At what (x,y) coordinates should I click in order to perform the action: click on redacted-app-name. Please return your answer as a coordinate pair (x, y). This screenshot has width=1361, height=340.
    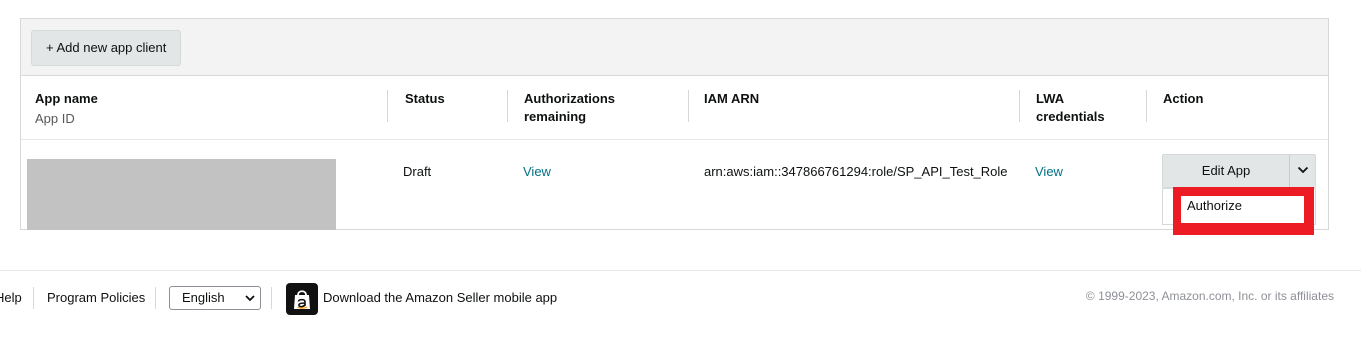
    Looking at the image, I should click on (181, 194).